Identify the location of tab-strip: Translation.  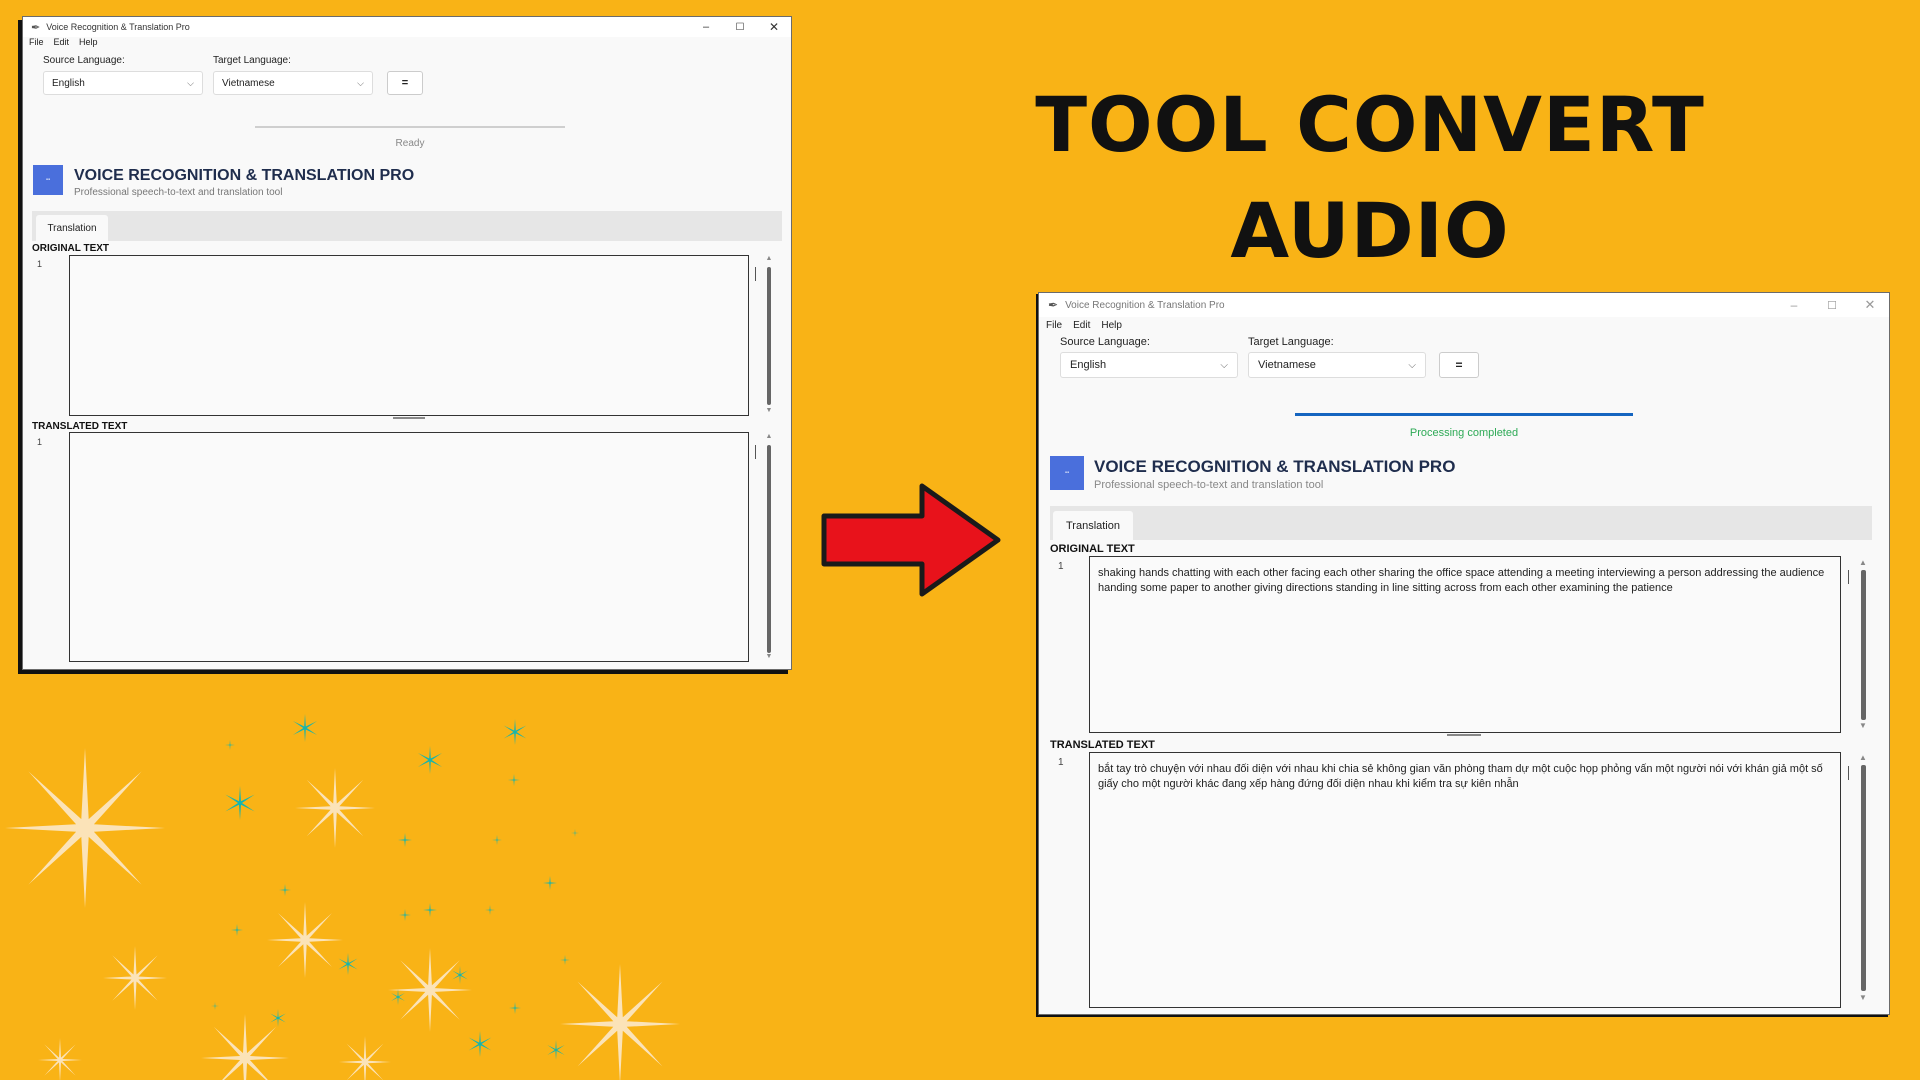
(407, 226).